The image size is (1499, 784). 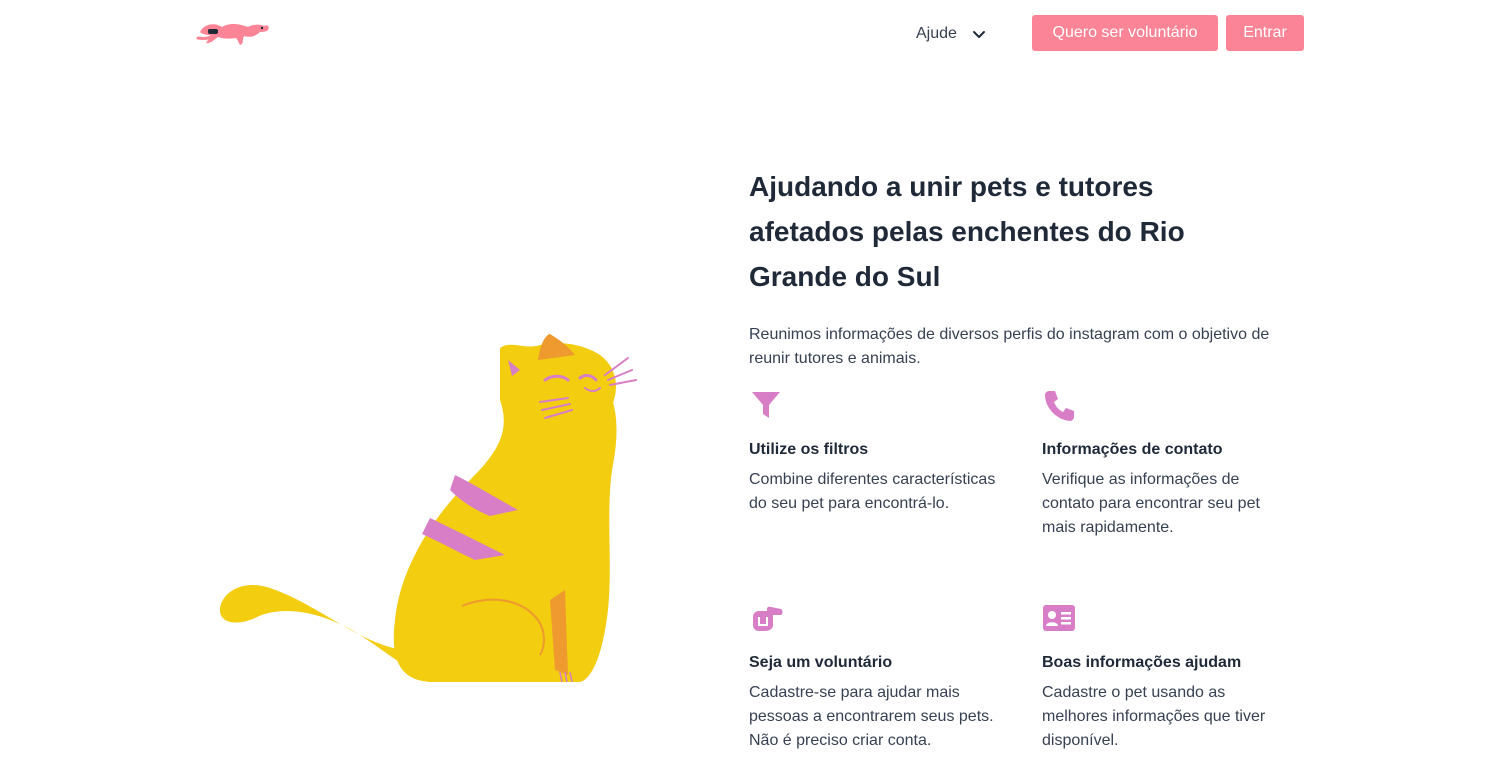 I want to click on id-card-icon, so click(x=1059, y=618).